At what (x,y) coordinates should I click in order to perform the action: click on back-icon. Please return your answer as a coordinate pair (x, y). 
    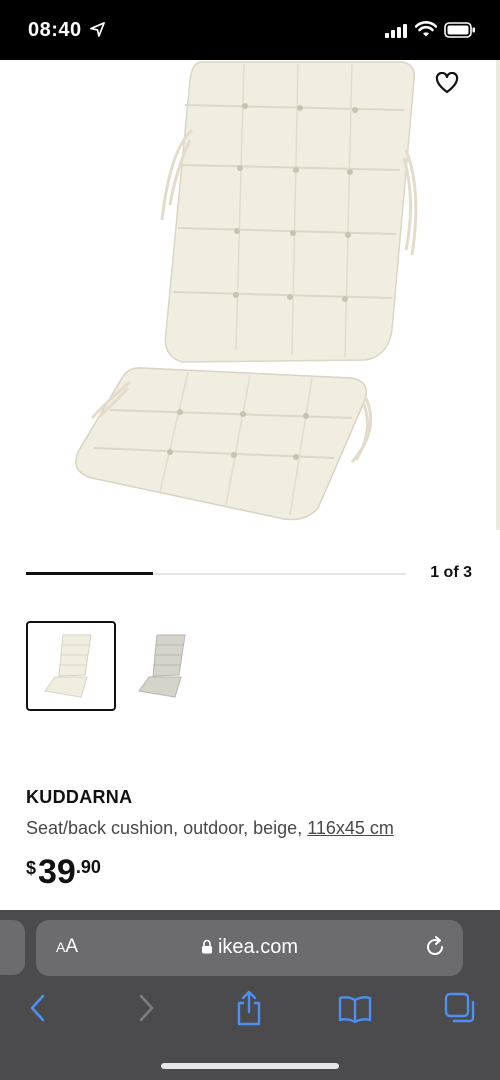
    Looking at the image, I should click on (38, 1010).